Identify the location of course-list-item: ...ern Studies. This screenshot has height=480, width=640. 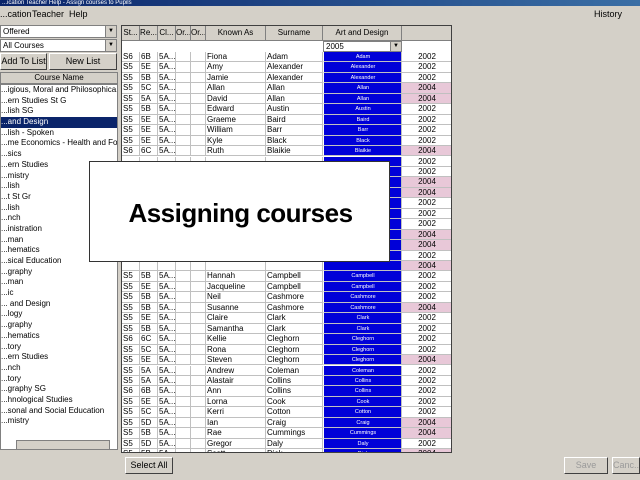
(59, 357).